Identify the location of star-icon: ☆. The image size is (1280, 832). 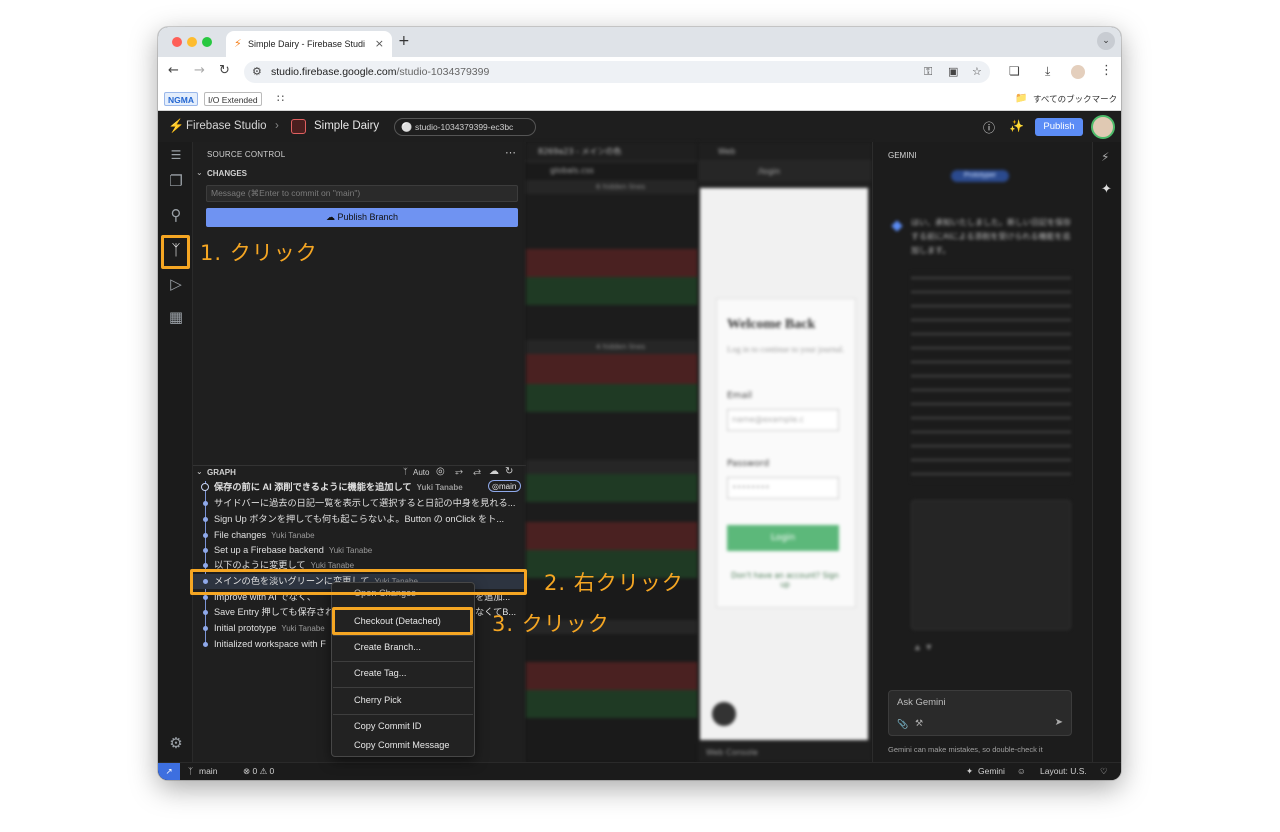
(977, 71).